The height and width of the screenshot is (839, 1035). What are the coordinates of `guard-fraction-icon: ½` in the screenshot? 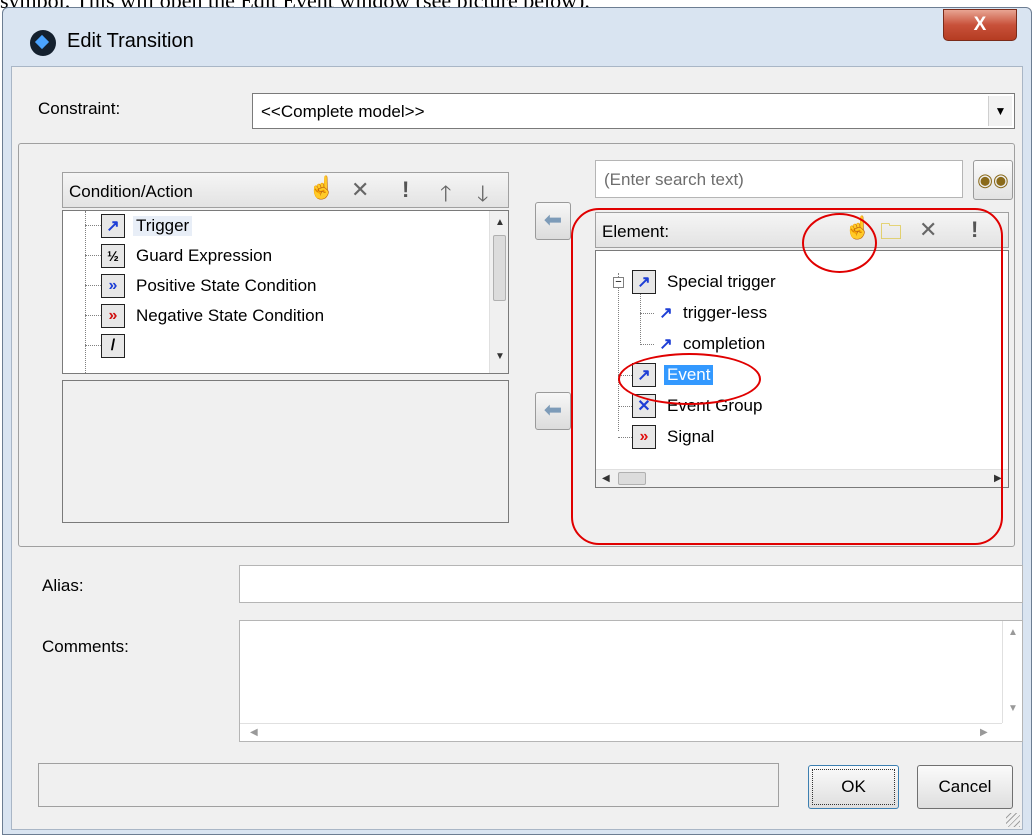 It's located at (113, 256).